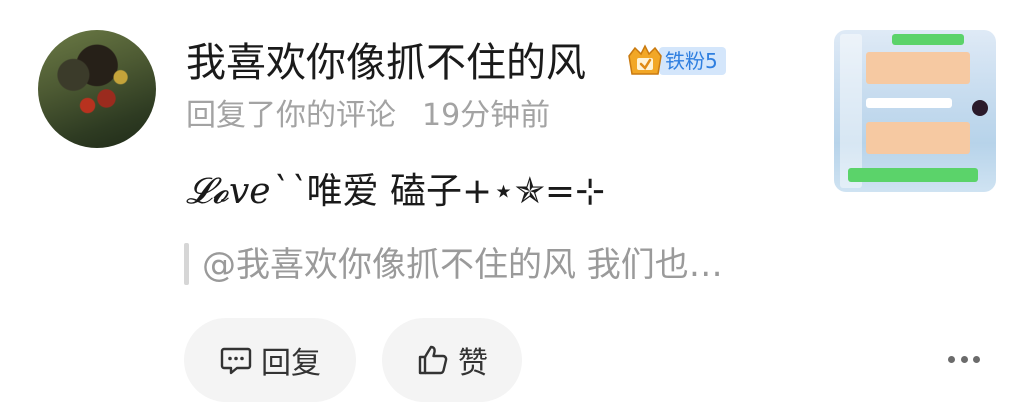 This screenshot has width=1032, height=416. I want to click on content-prefix: 𝓛𝓸ve``, so click(246, 191).